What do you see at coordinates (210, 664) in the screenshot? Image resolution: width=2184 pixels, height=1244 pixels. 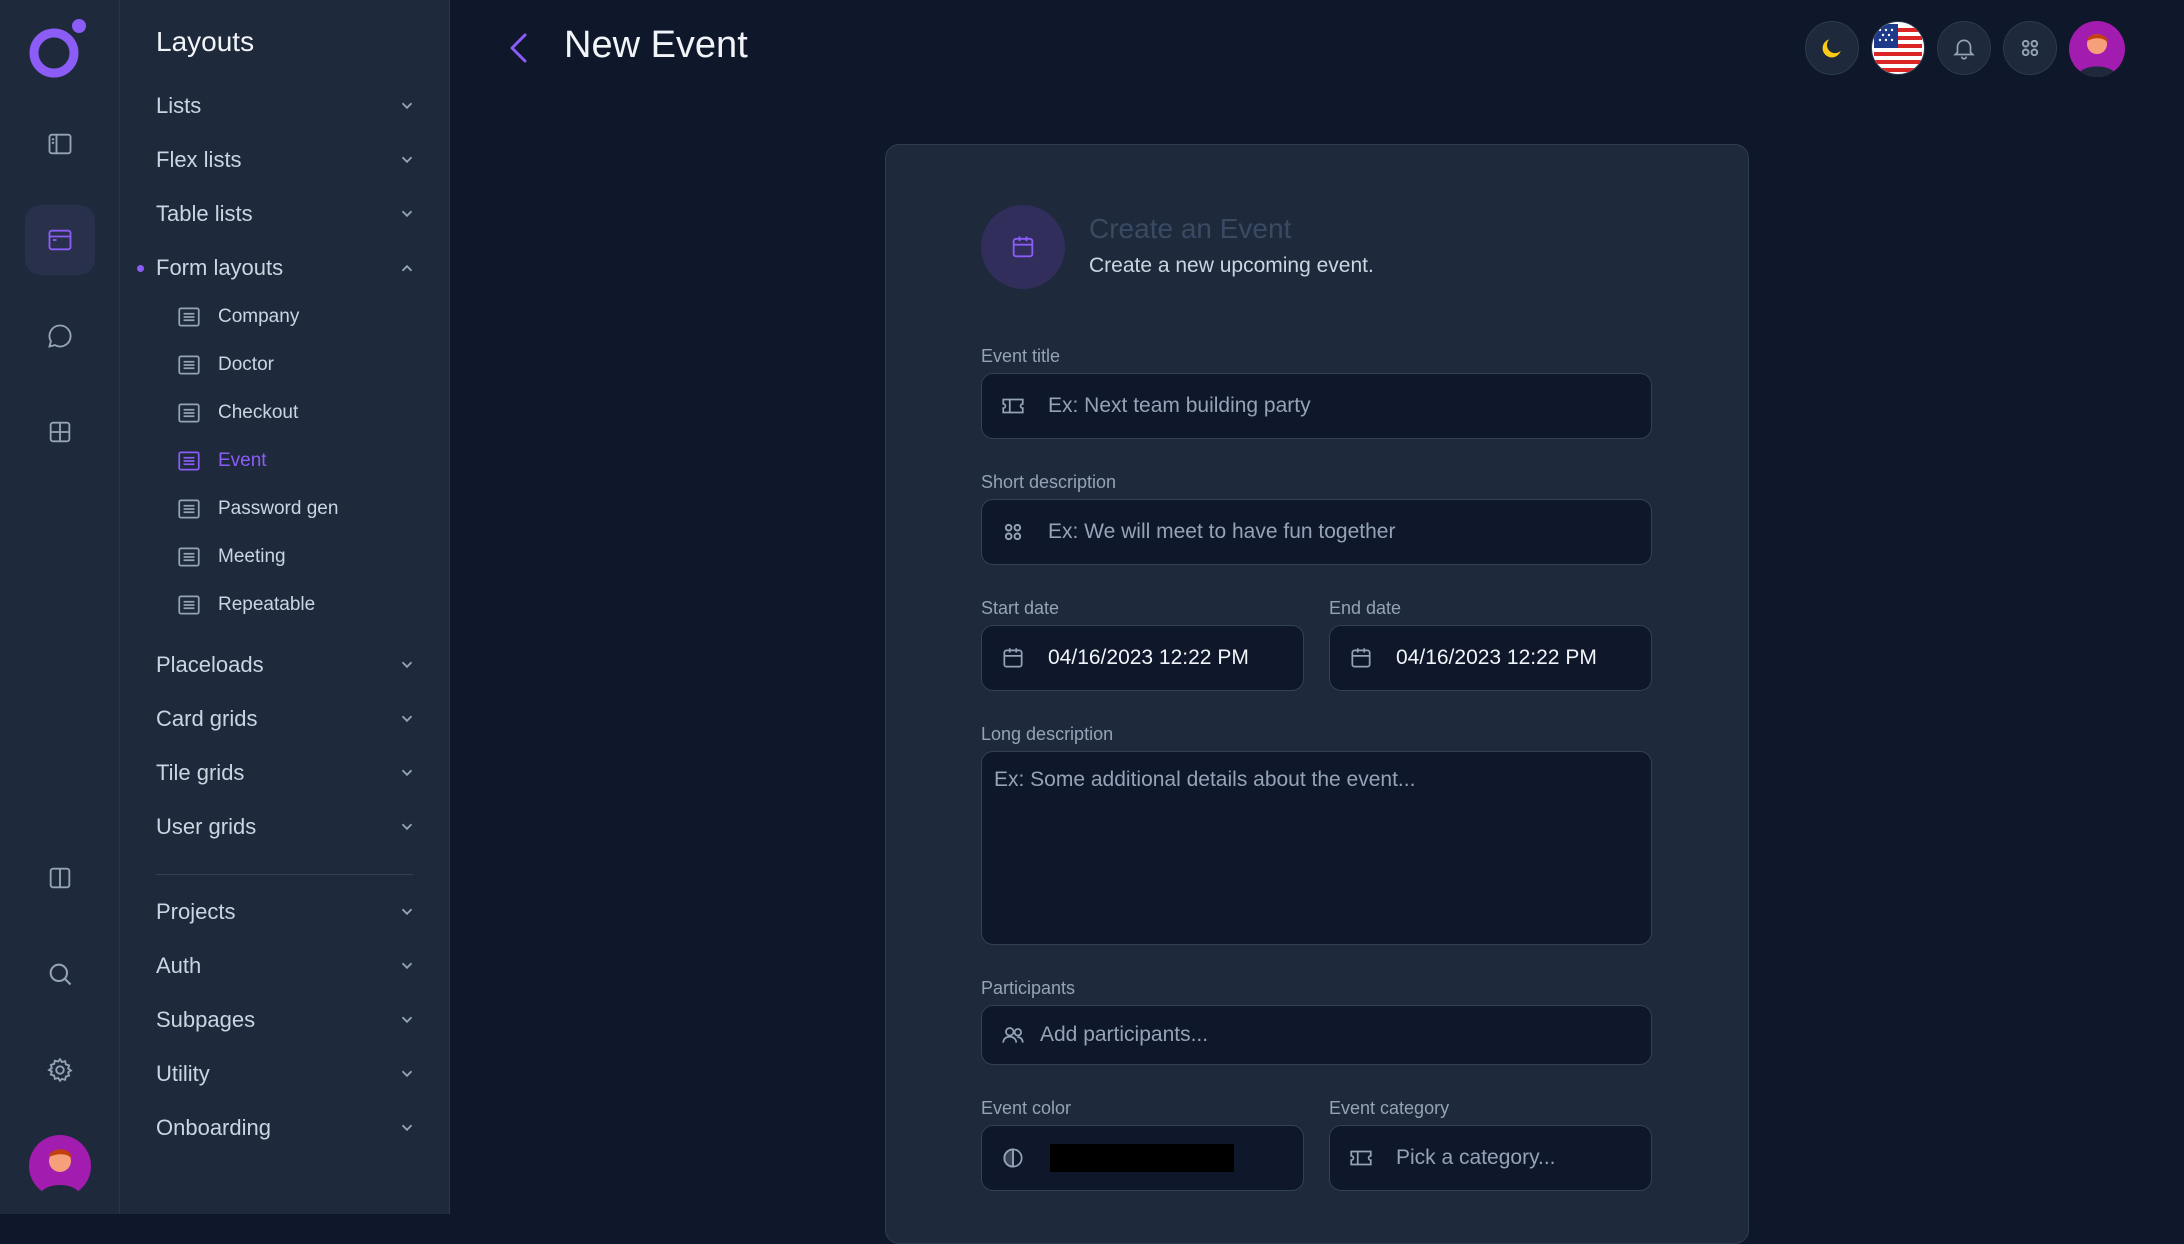 I see `sidebar-item-label: Placeloads` at bounding box center [210, 664].